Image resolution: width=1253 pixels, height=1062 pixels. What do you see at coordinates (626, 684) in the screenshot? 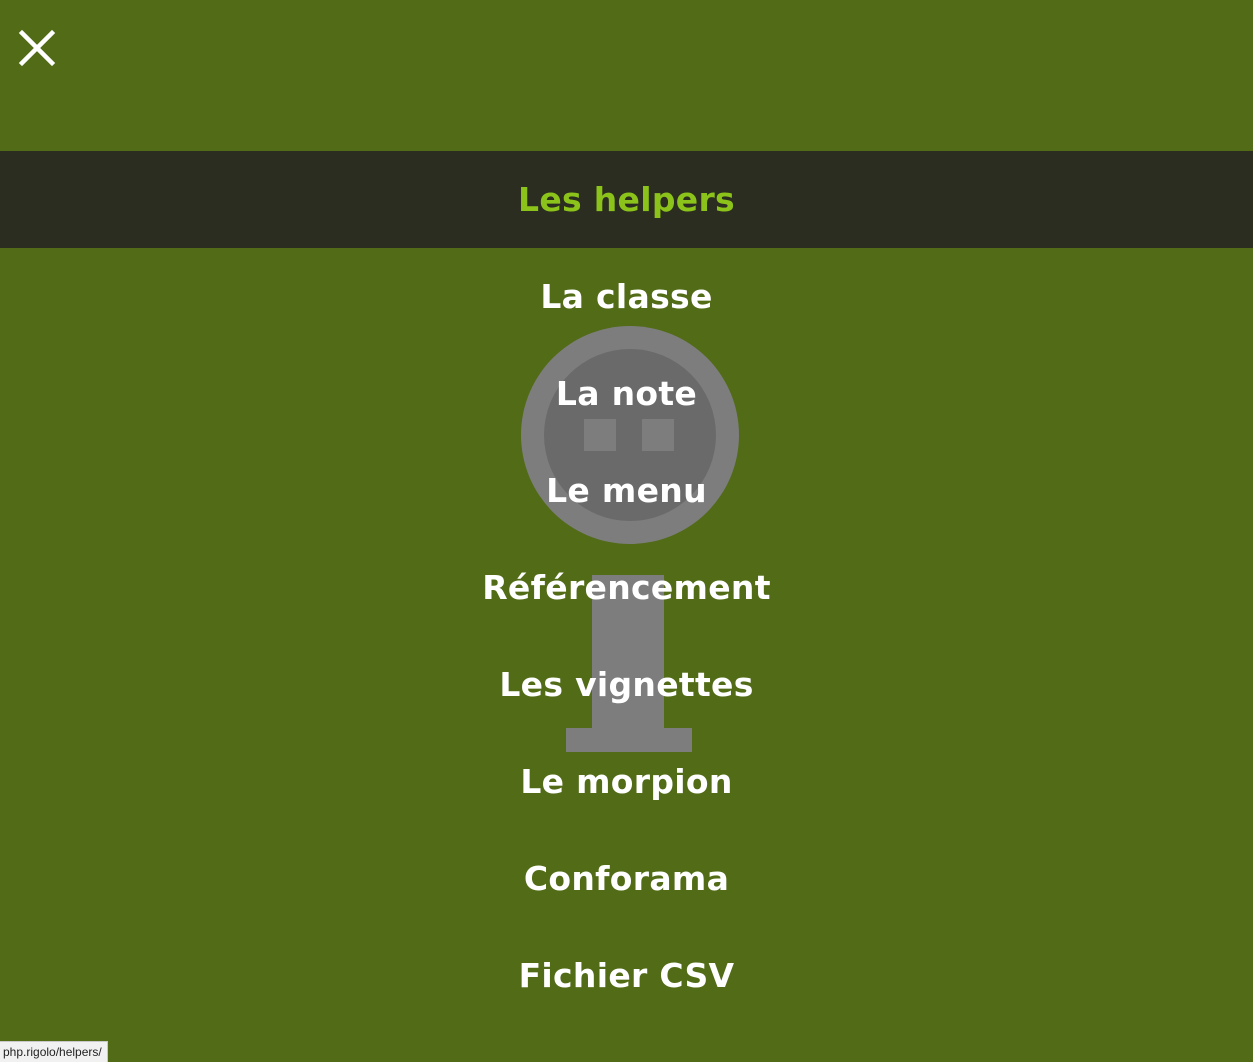
I see `menu-item-les-vignettes: Les vignettes` at bounding box center [626, 684].